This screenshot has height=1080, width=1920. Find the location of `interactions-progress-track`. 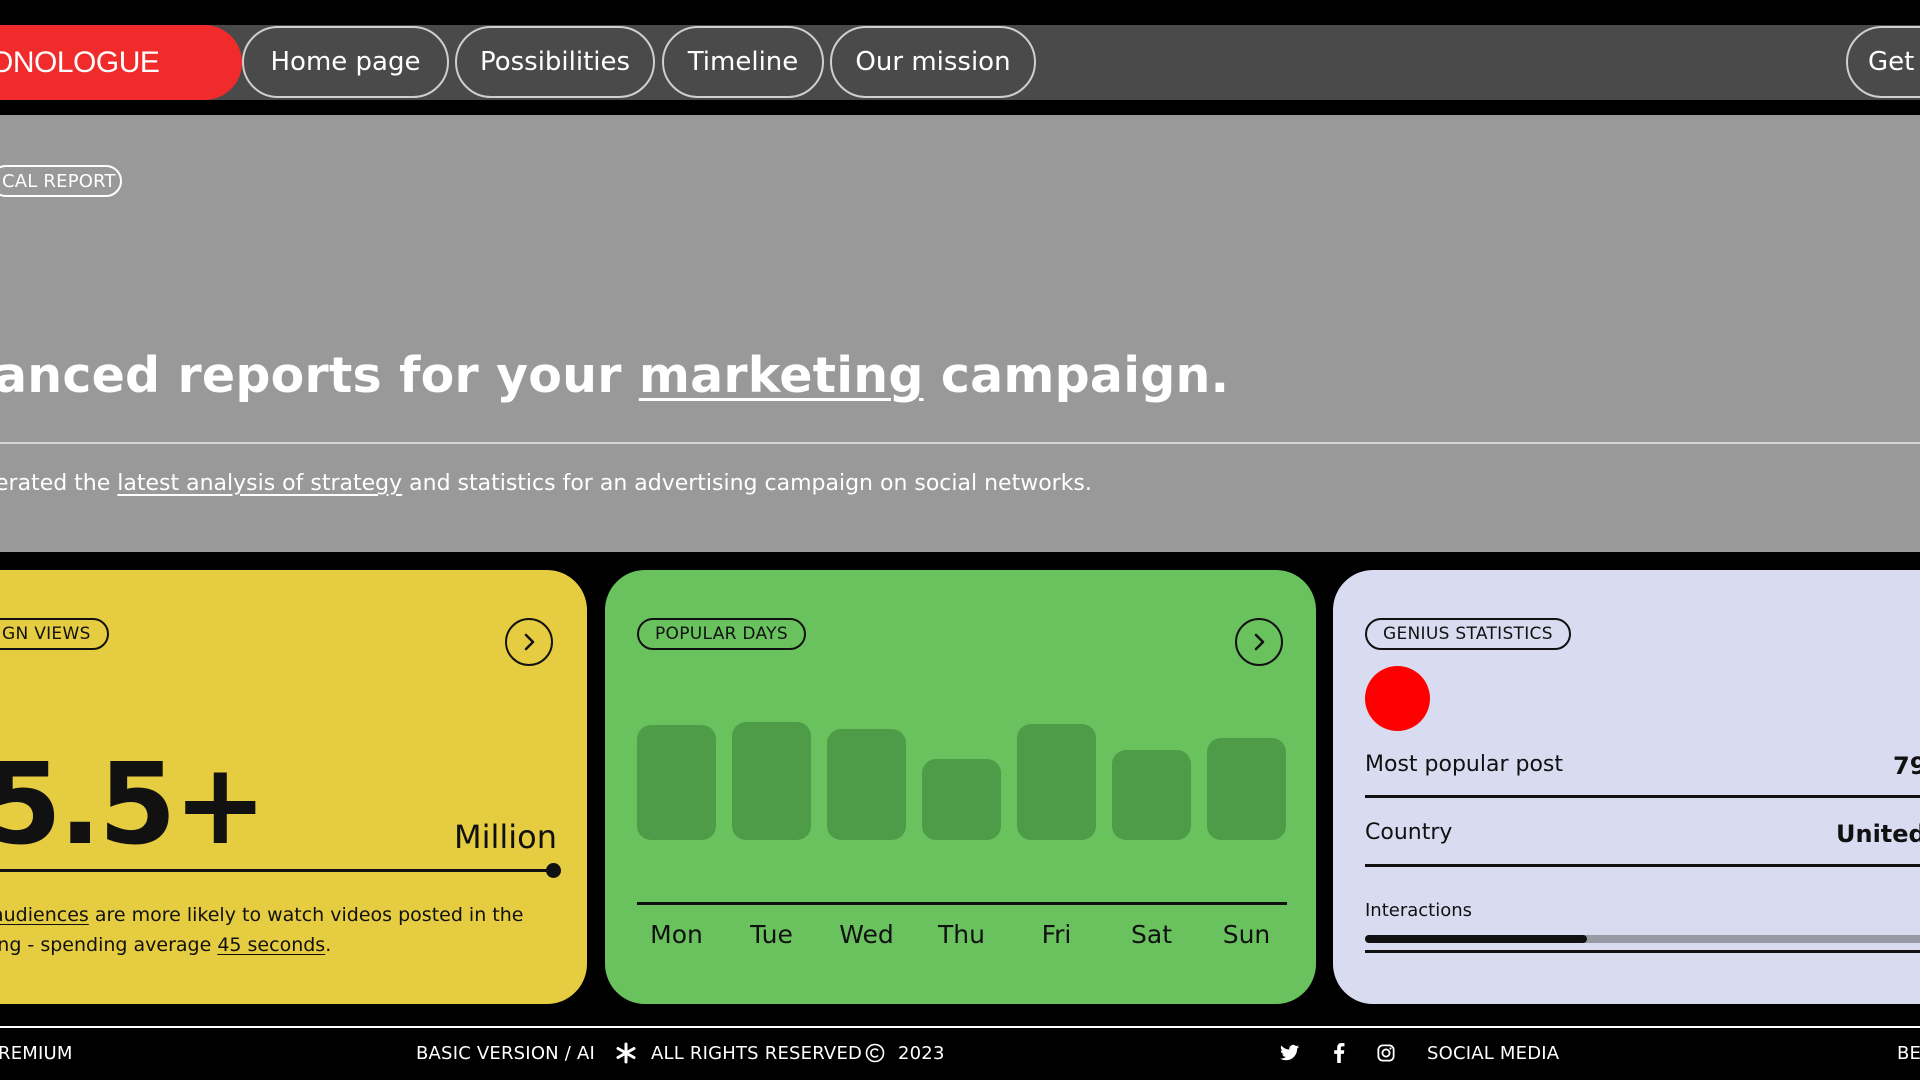

interactions-progress-track is located at coordinates (1642, 939).